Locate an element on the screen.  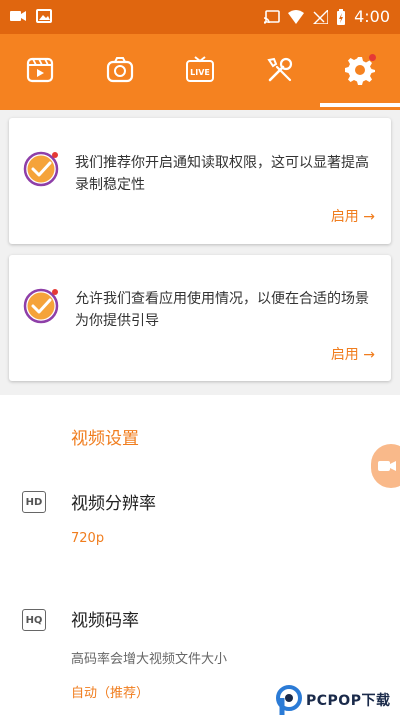
status-bar: 4:00 is located at coordinates (200, 17).